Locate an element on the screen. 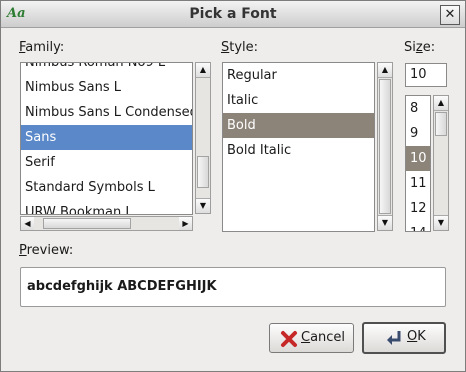 The width and height of the screenshot is (466, 372). window-title: Pick a Font is located at coordinates (233, 14).